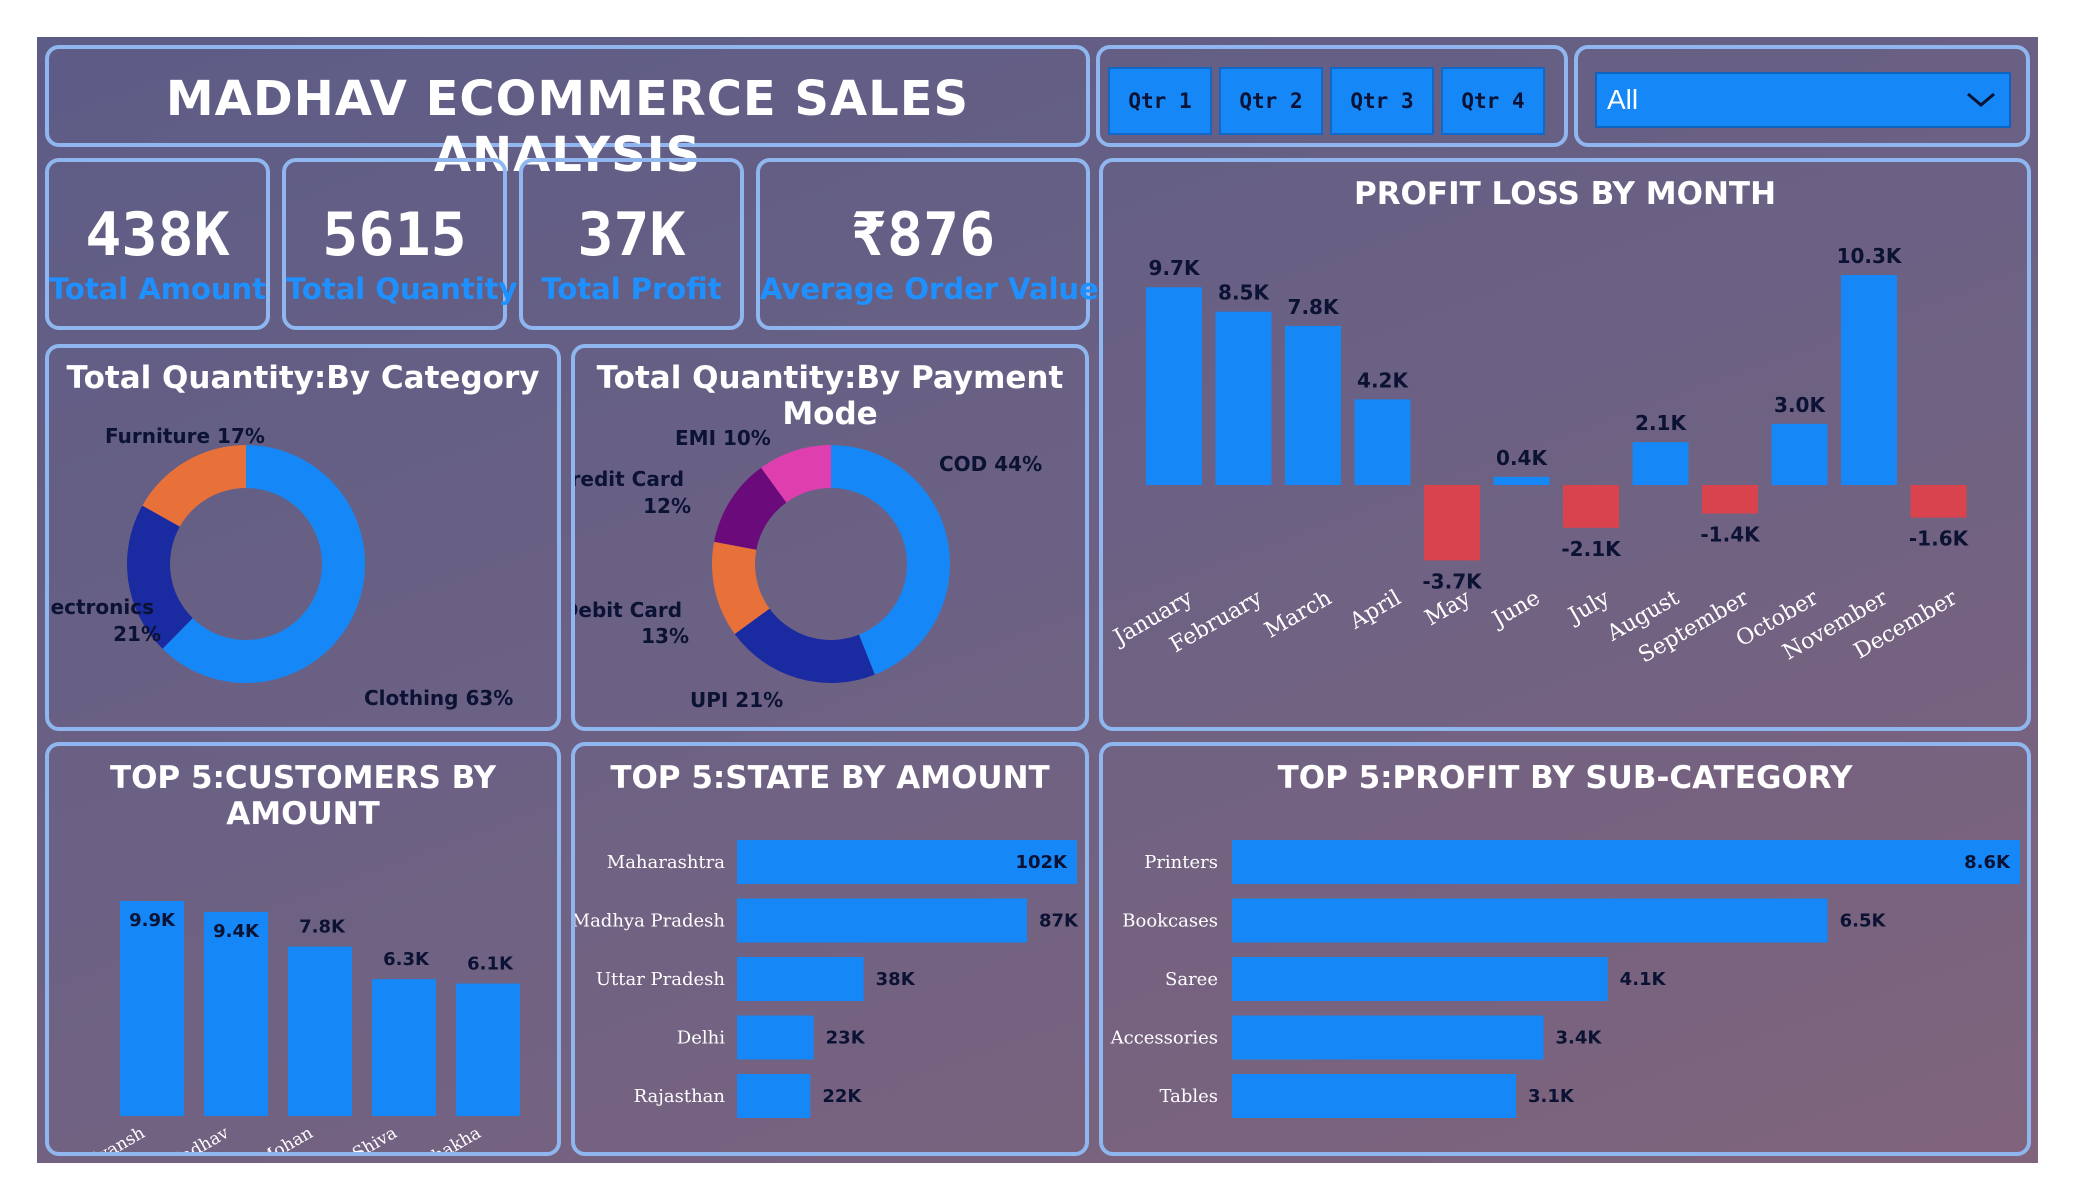  What do you see at coordinates (198, 1137) in the screenshot?
I see `x-tick-madhav: Madhav` at bounding box center [198, 1137].